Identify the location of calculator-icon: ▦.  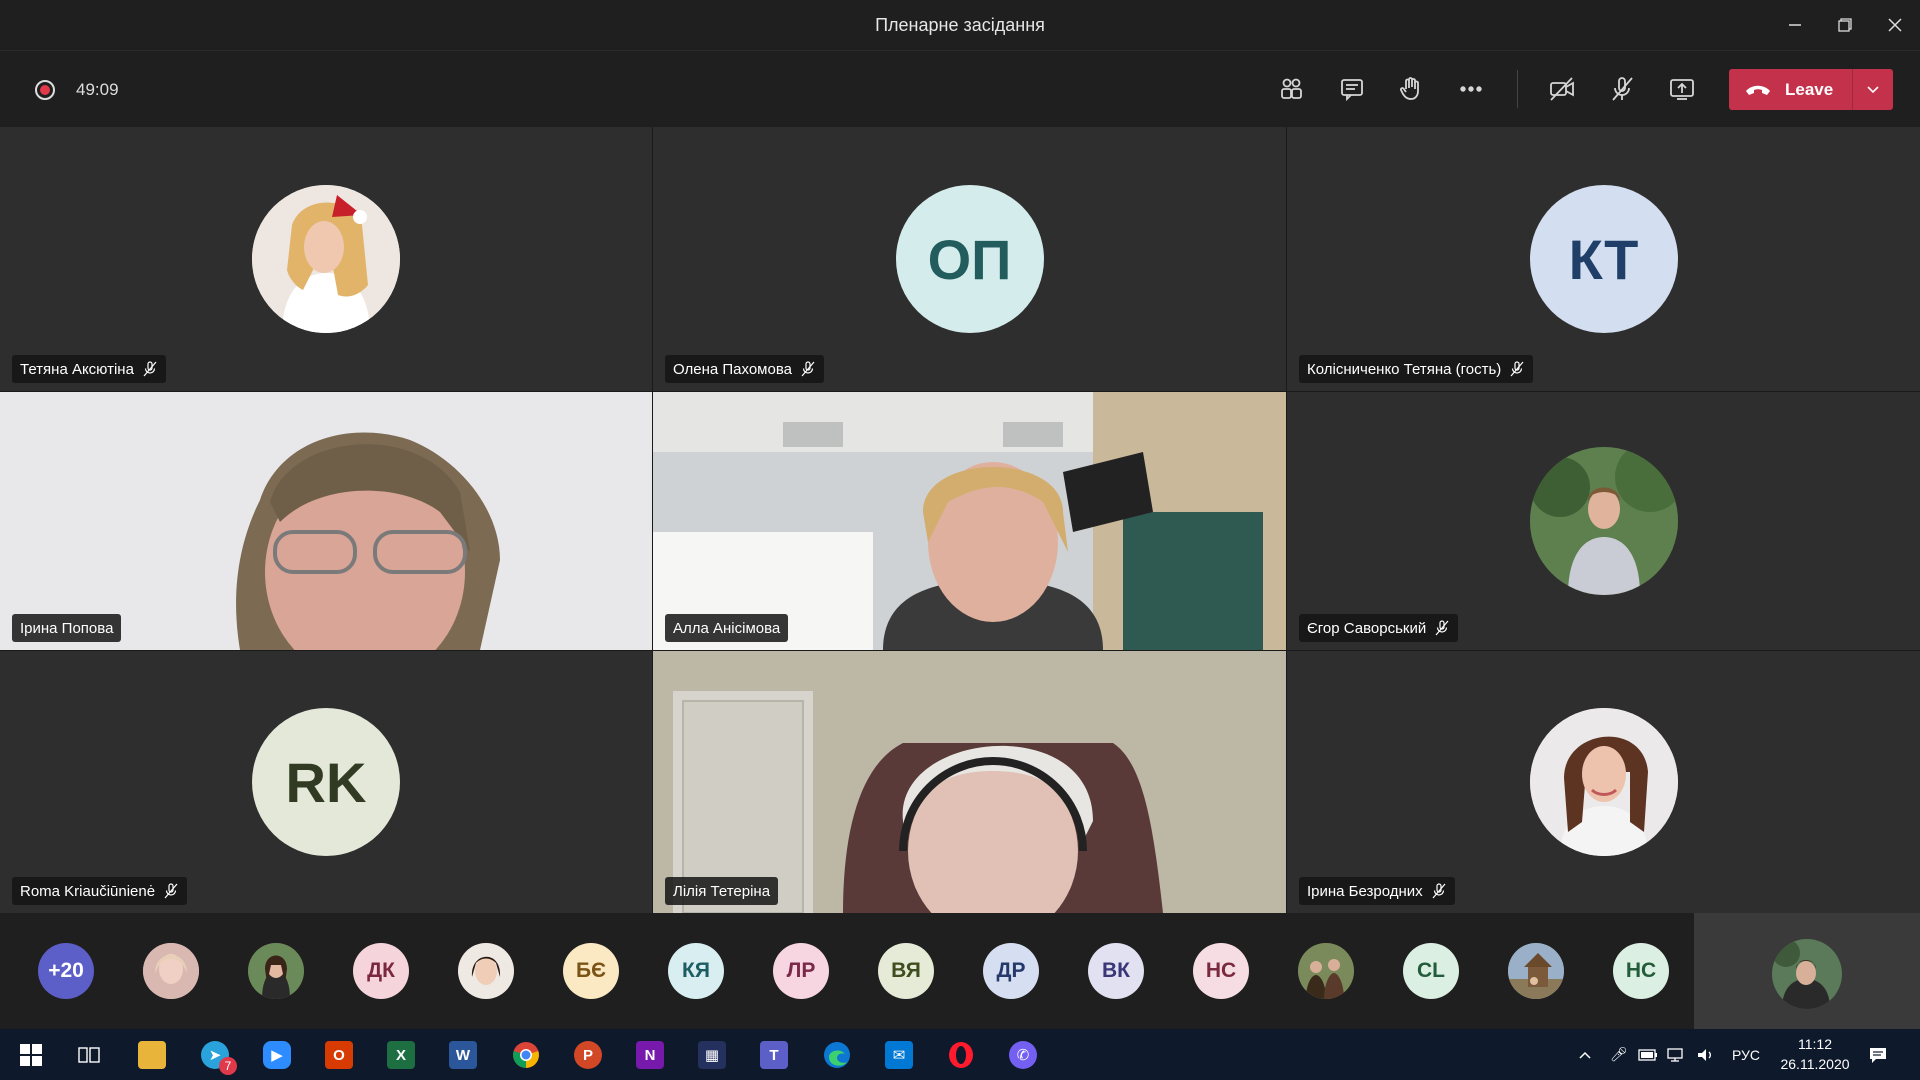
(712, 1055).